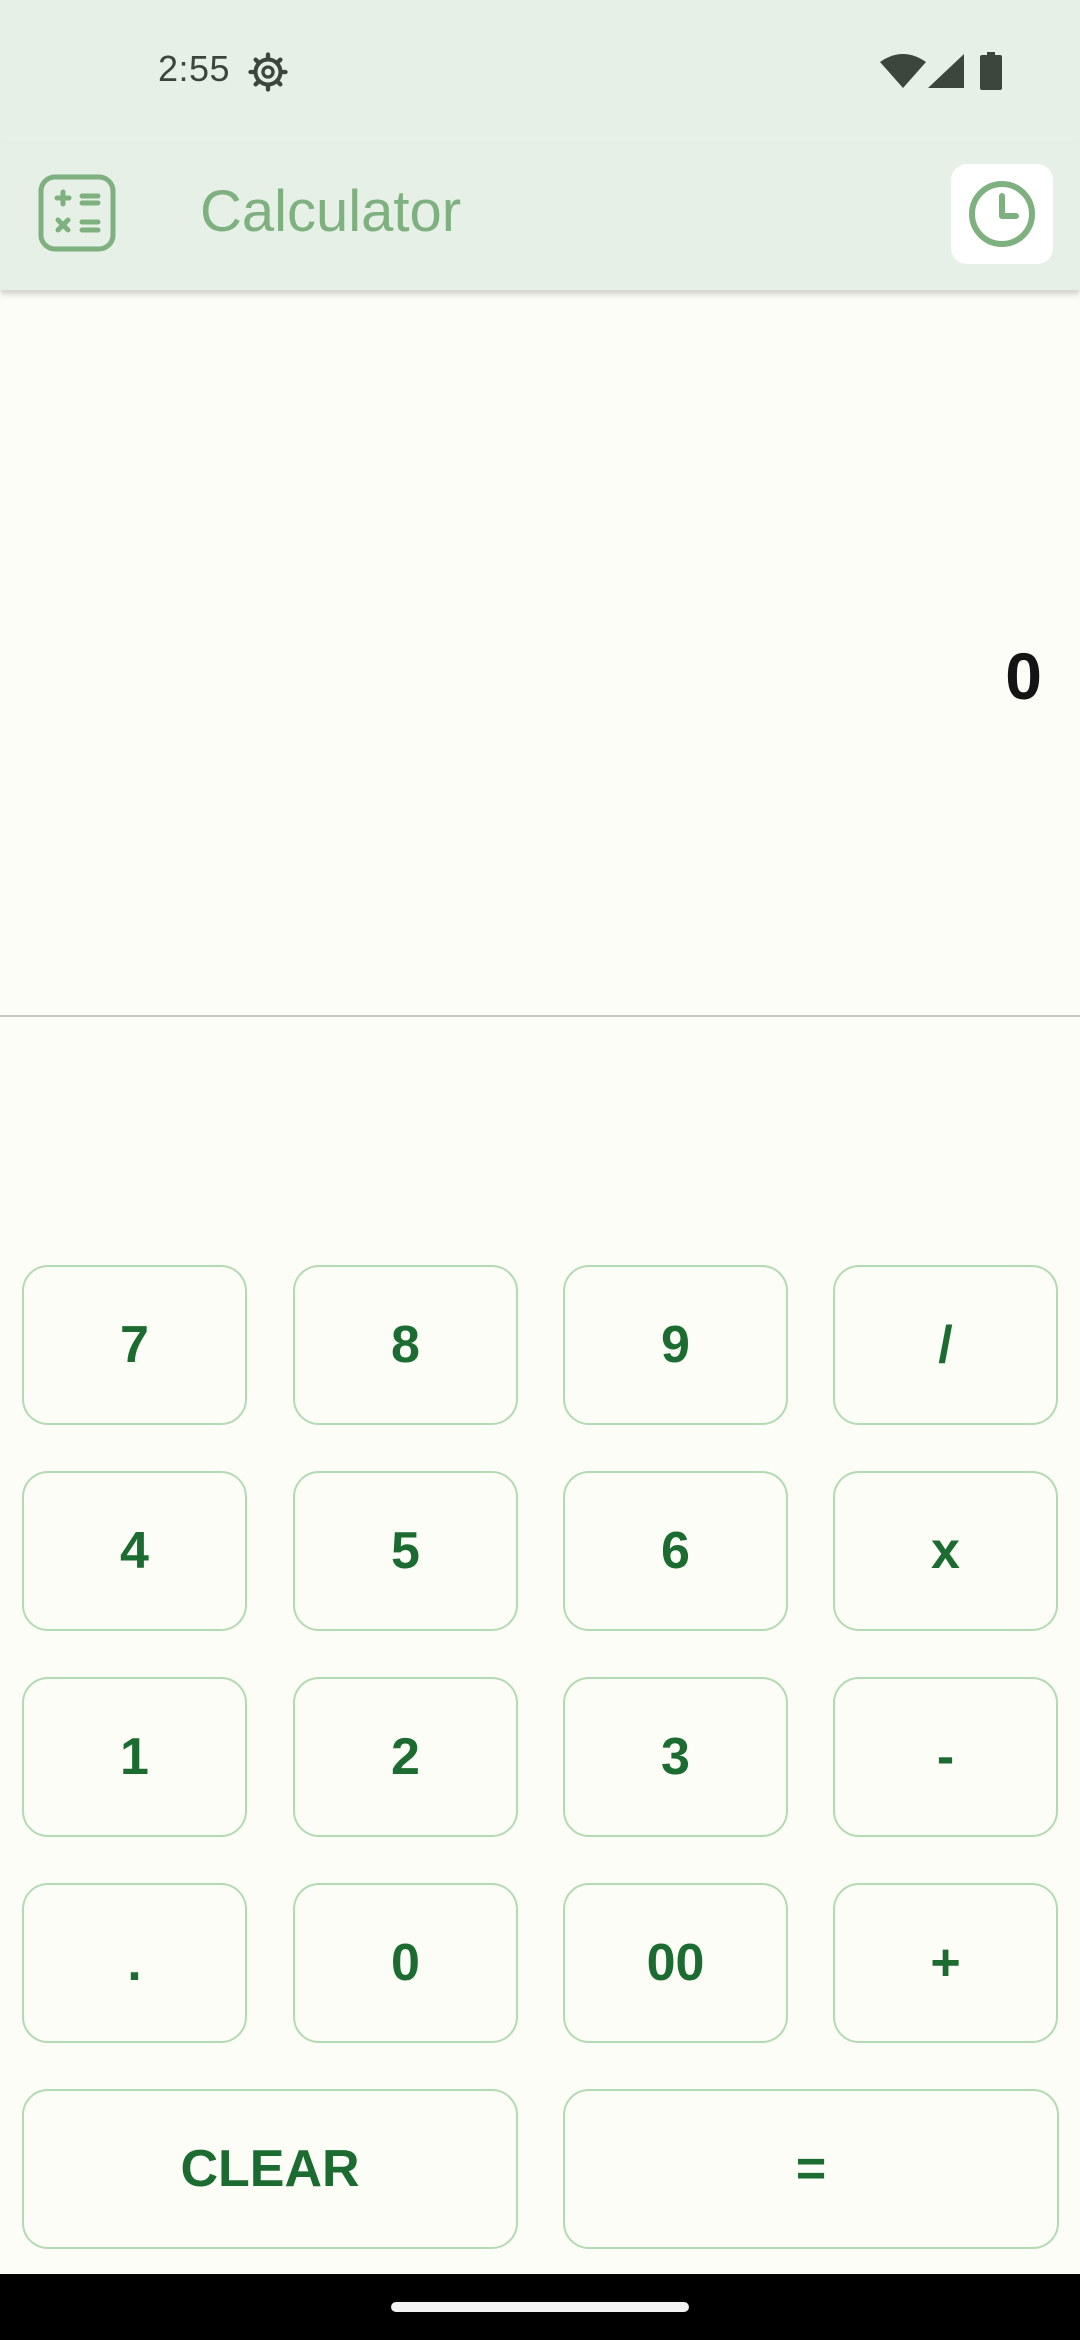 The height and width of the screenshot is (2340, 1080). I want to click on settings-gear-icon, so click(268, 72).